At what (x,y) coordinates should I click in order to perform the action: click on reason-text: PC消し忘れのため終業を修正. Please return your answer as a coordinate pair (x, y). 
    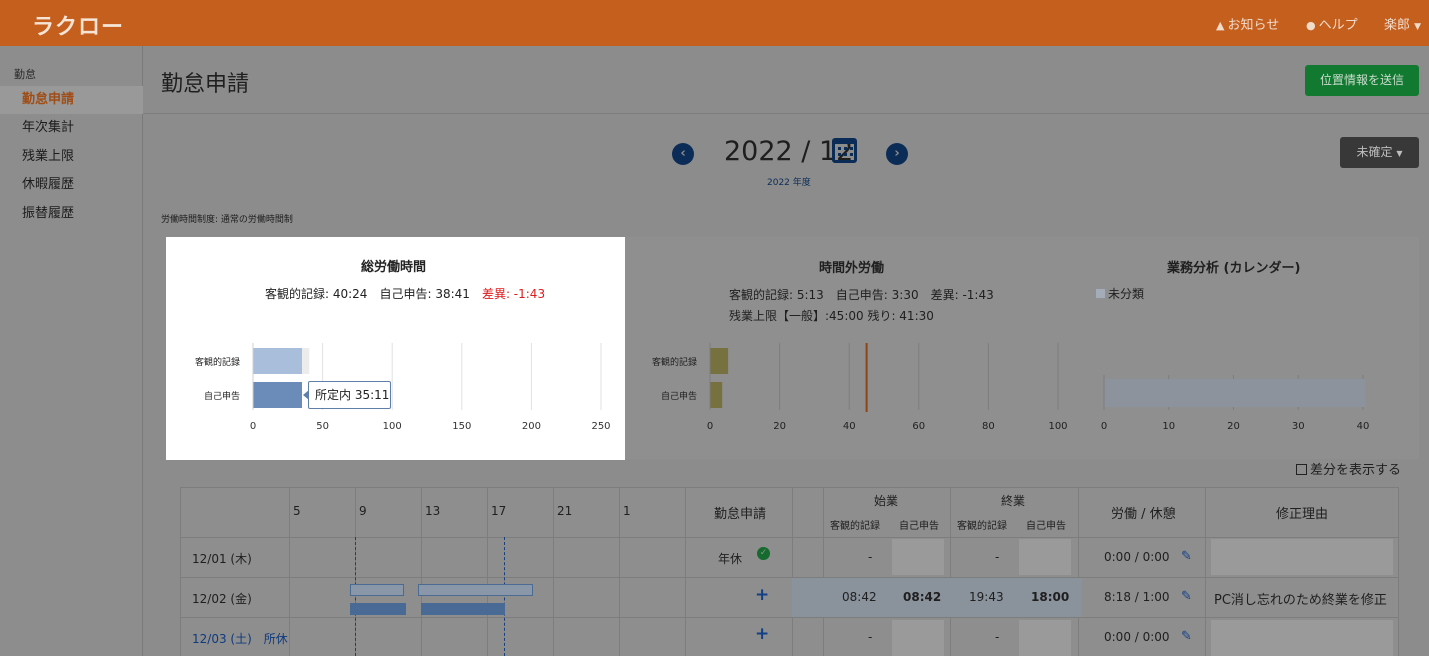
    Looking at the image, I should click on (1300, 598).